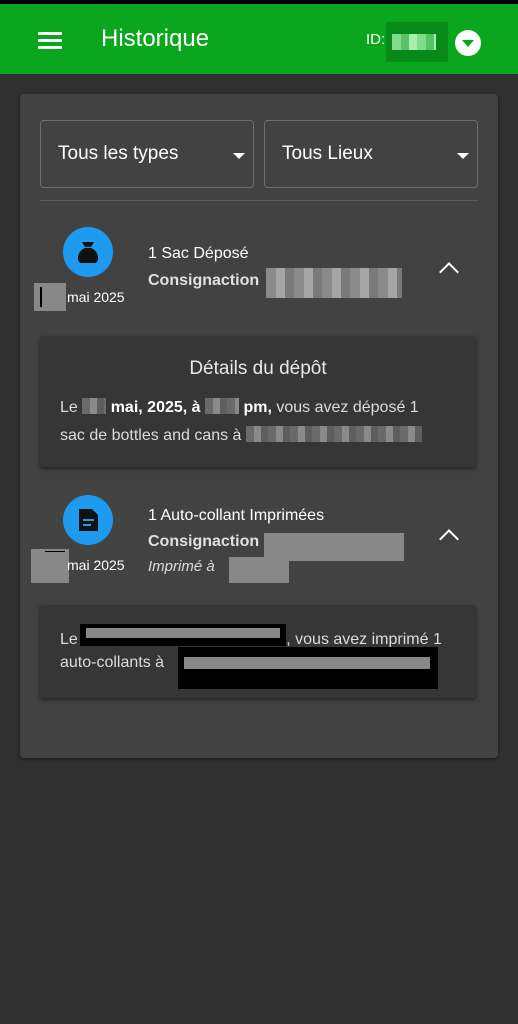 The width and height of the screenshot is (518, 1024). What do you see at coordinates (88, 520) in the screenshot?
I see `document-icon` at bounding box center [88, 520].